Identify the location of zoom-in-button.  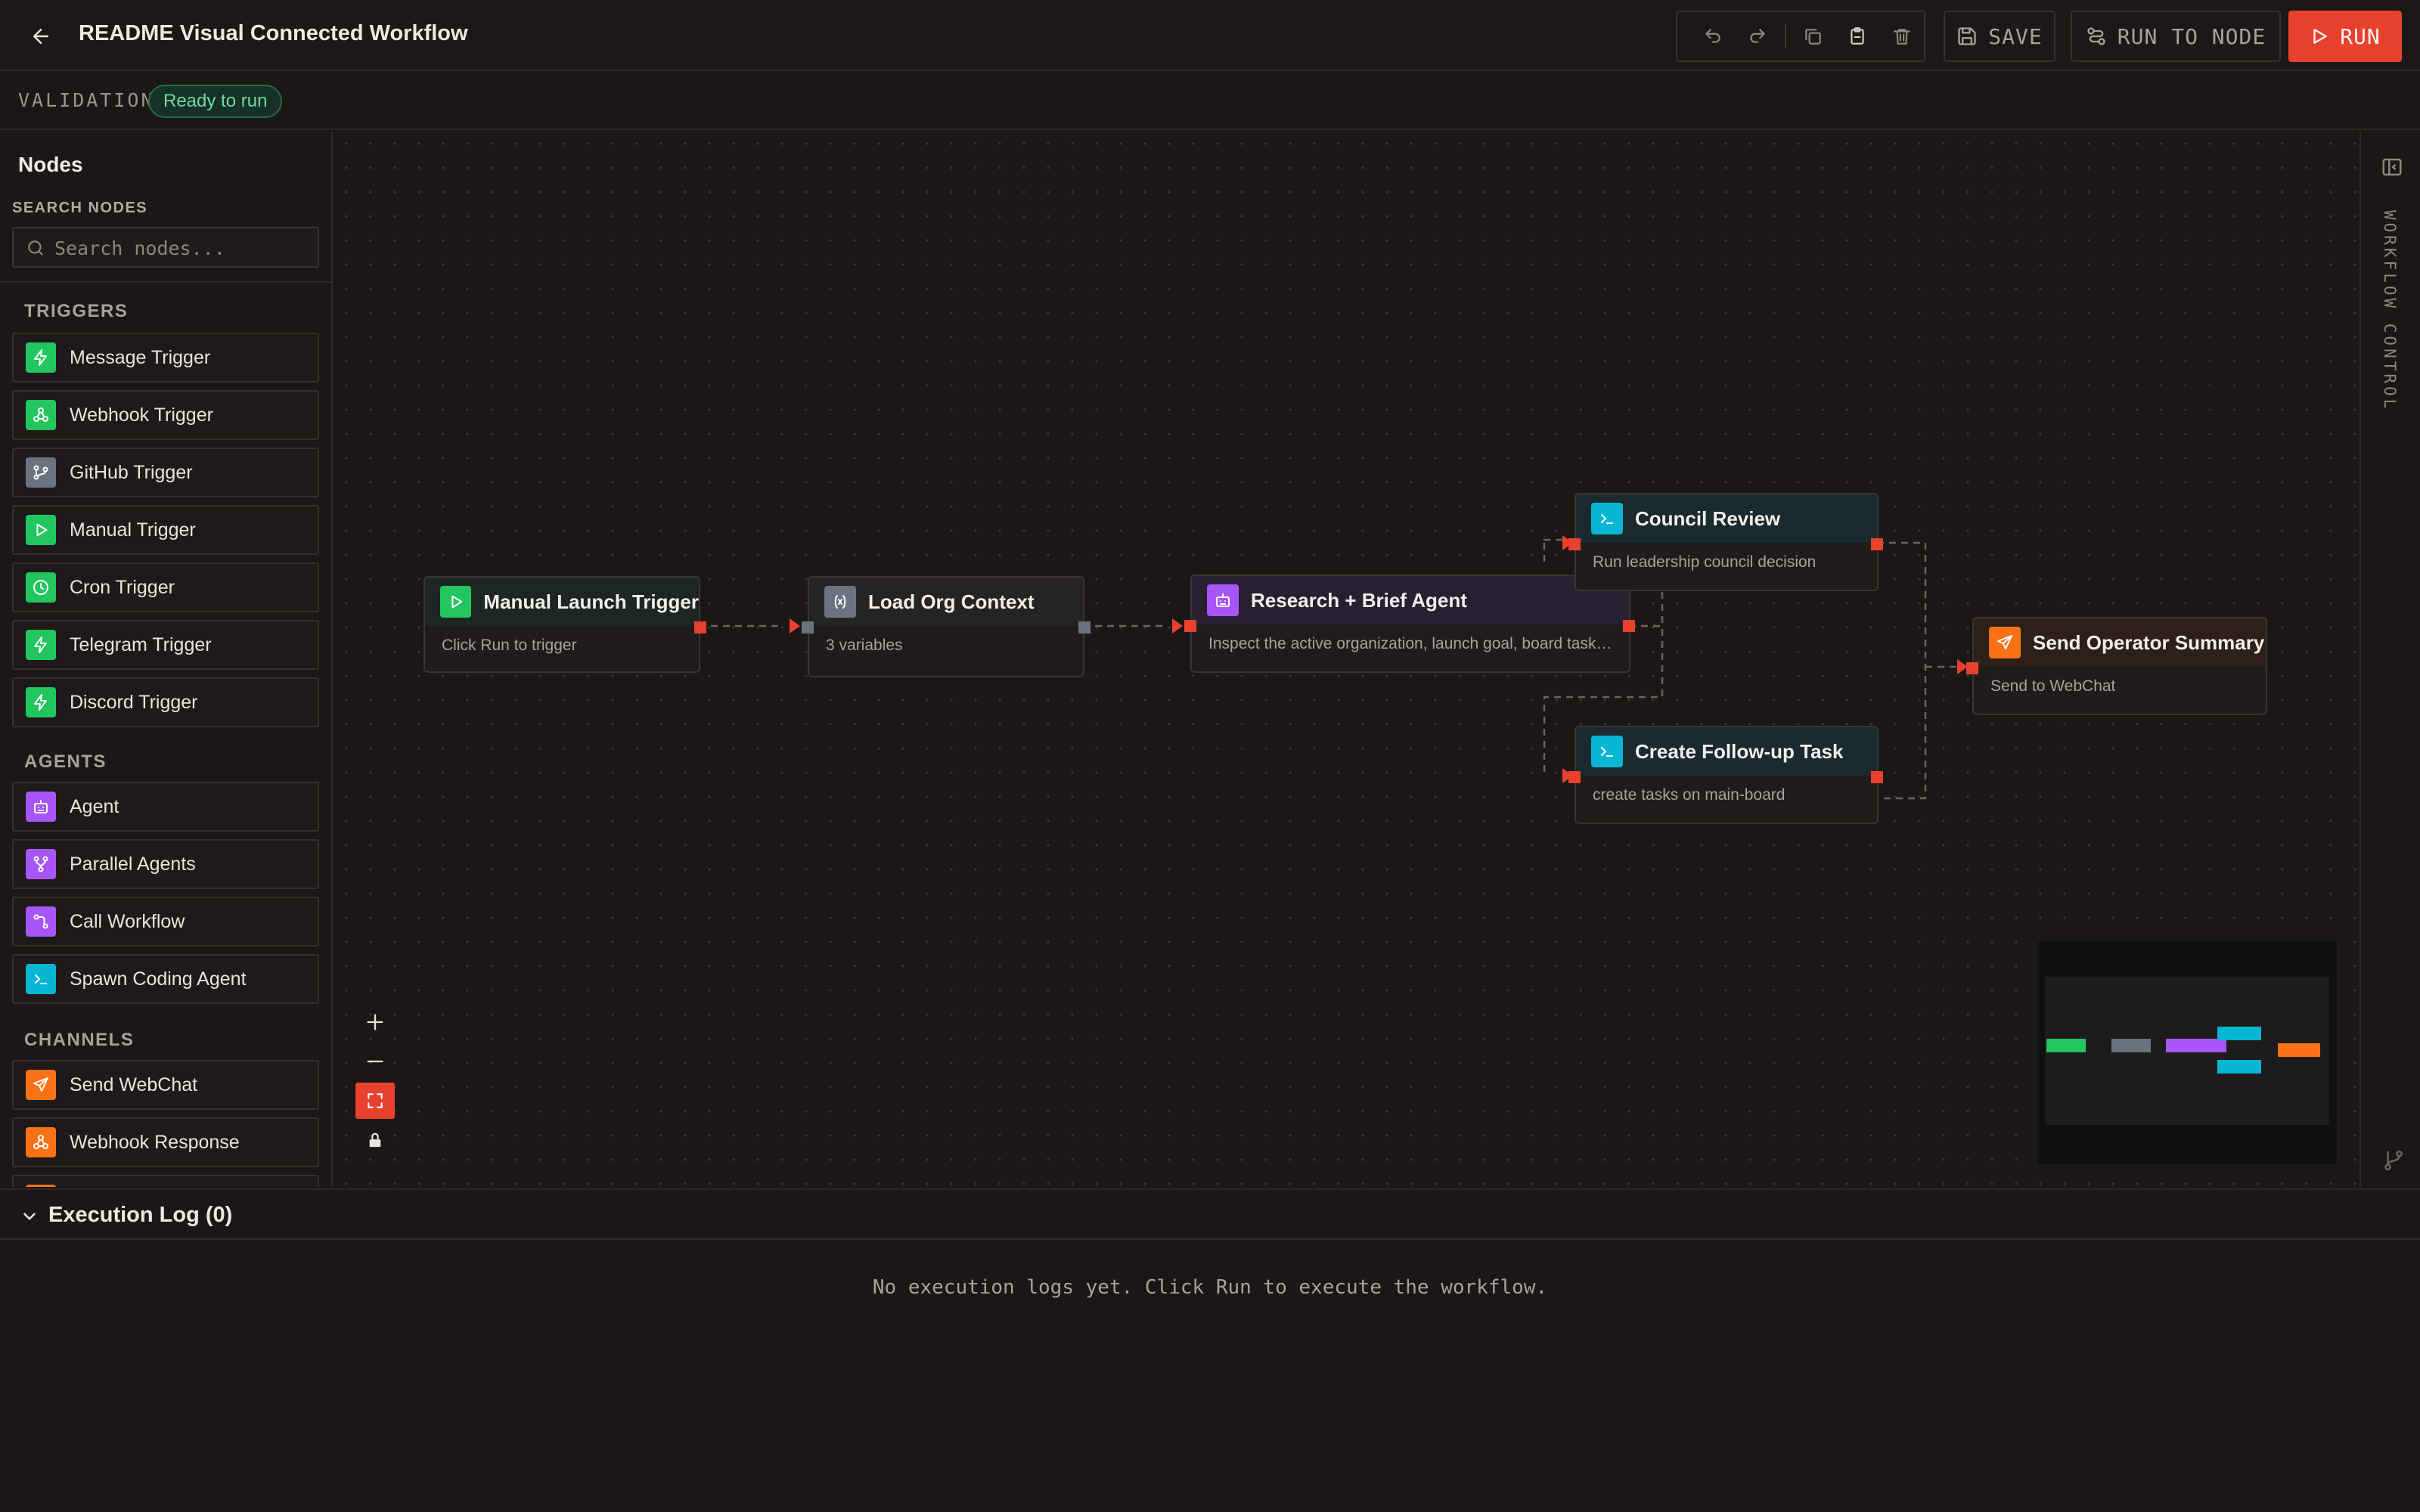
(375, 1022).